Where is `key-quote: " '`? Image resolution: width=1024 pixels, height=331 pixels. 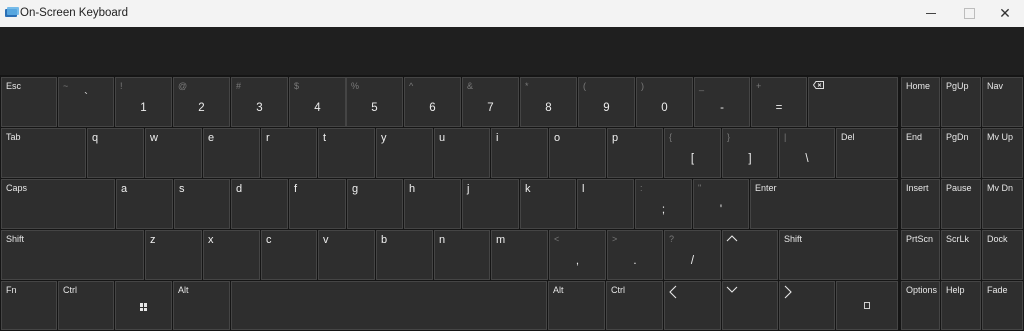
key-quote: " ' is located at coordinates (721, 204).